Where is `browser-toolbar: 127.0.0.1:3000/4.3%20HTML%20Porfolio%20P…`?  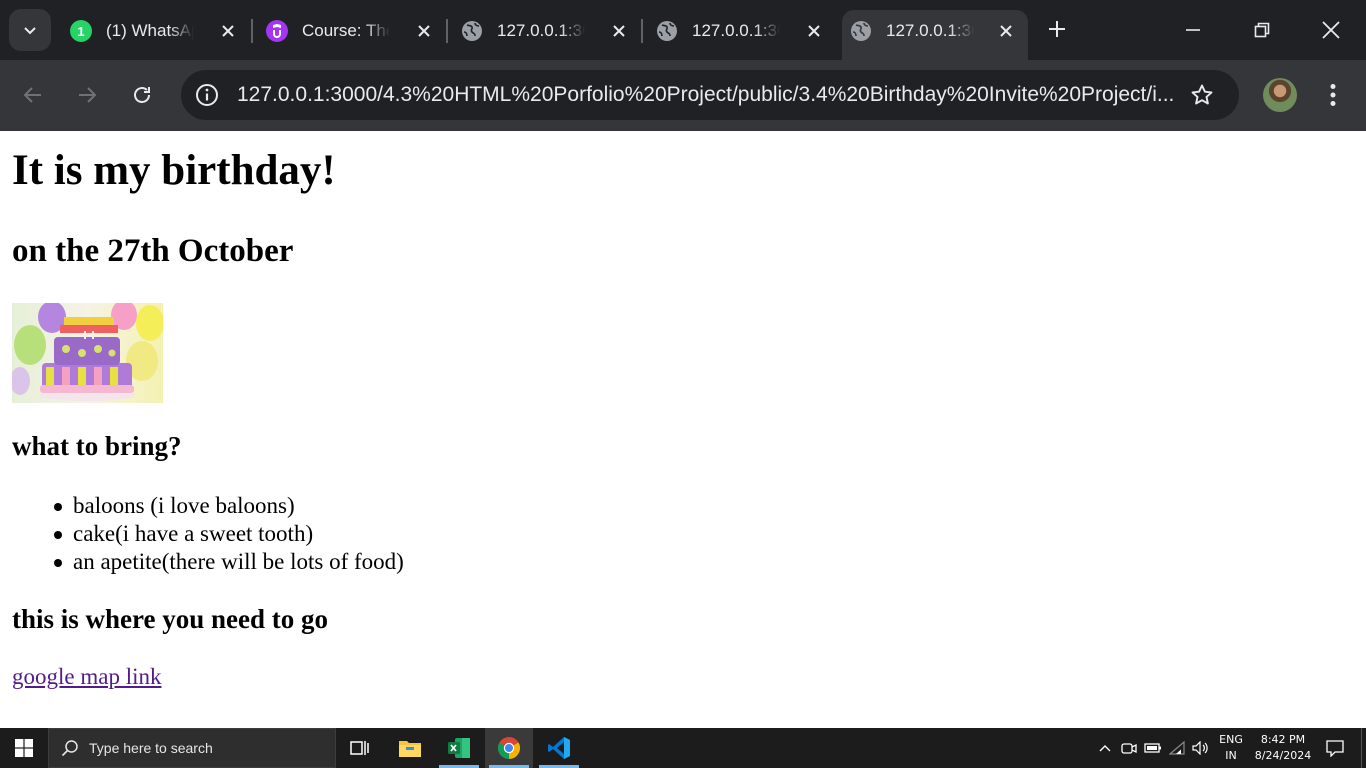 browser-toolbar: 127.0.0.1:3000/4.3%20HTML%20Porfolio%20P… is located at coordinates (683, 95).